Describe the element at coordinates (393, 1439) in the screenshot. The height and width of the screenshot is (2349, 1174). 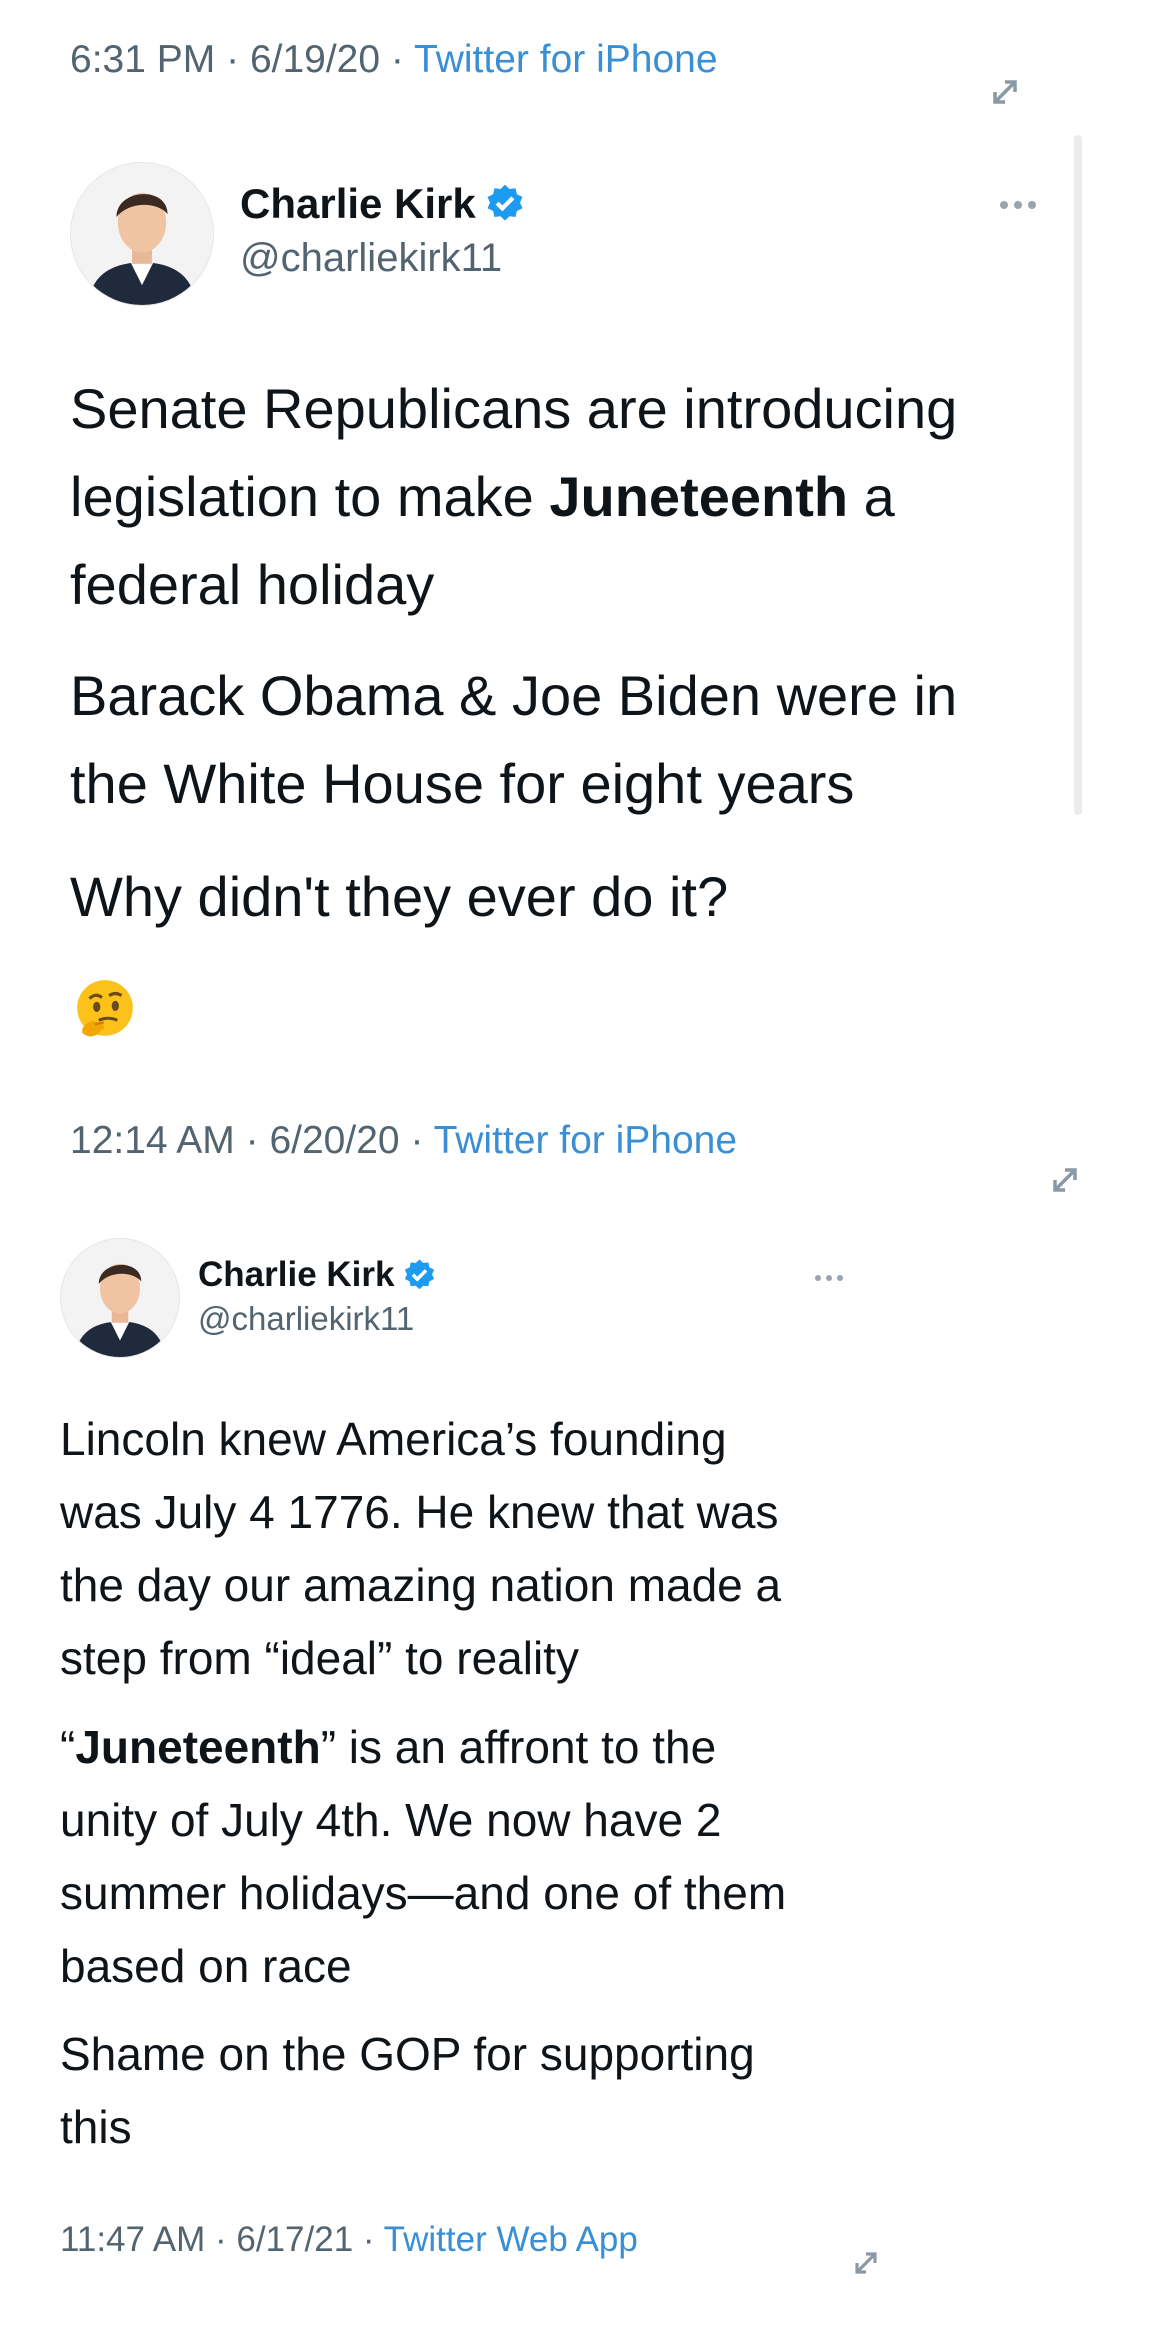
I see `tweet-line: Lincoln knew America’s founding` at that location.